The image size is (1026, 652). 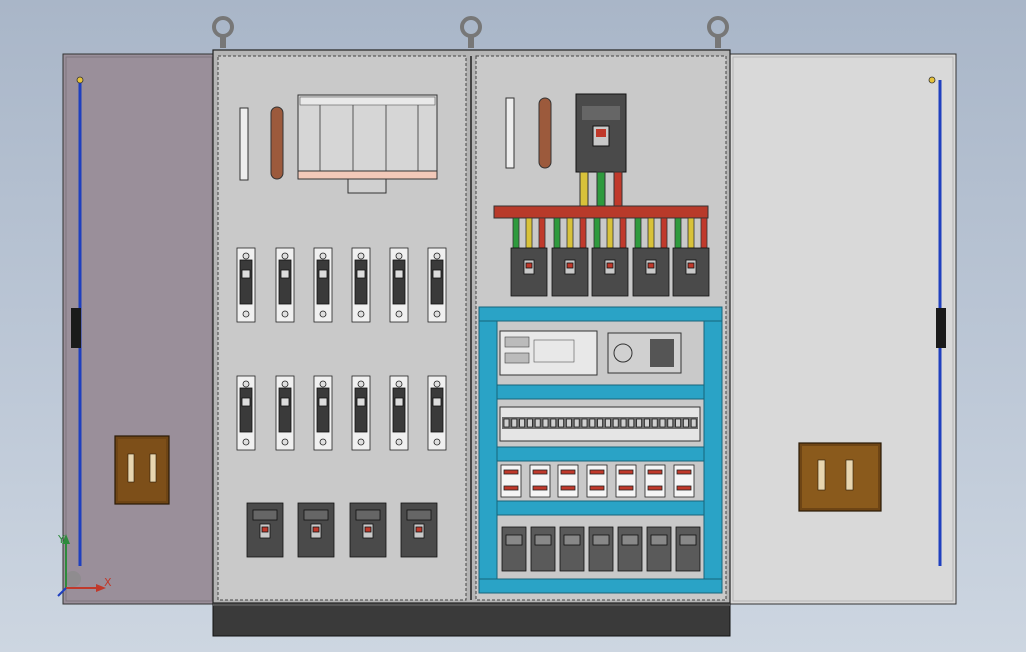 I want to click on plc-icon, so click(x=548, y=353).